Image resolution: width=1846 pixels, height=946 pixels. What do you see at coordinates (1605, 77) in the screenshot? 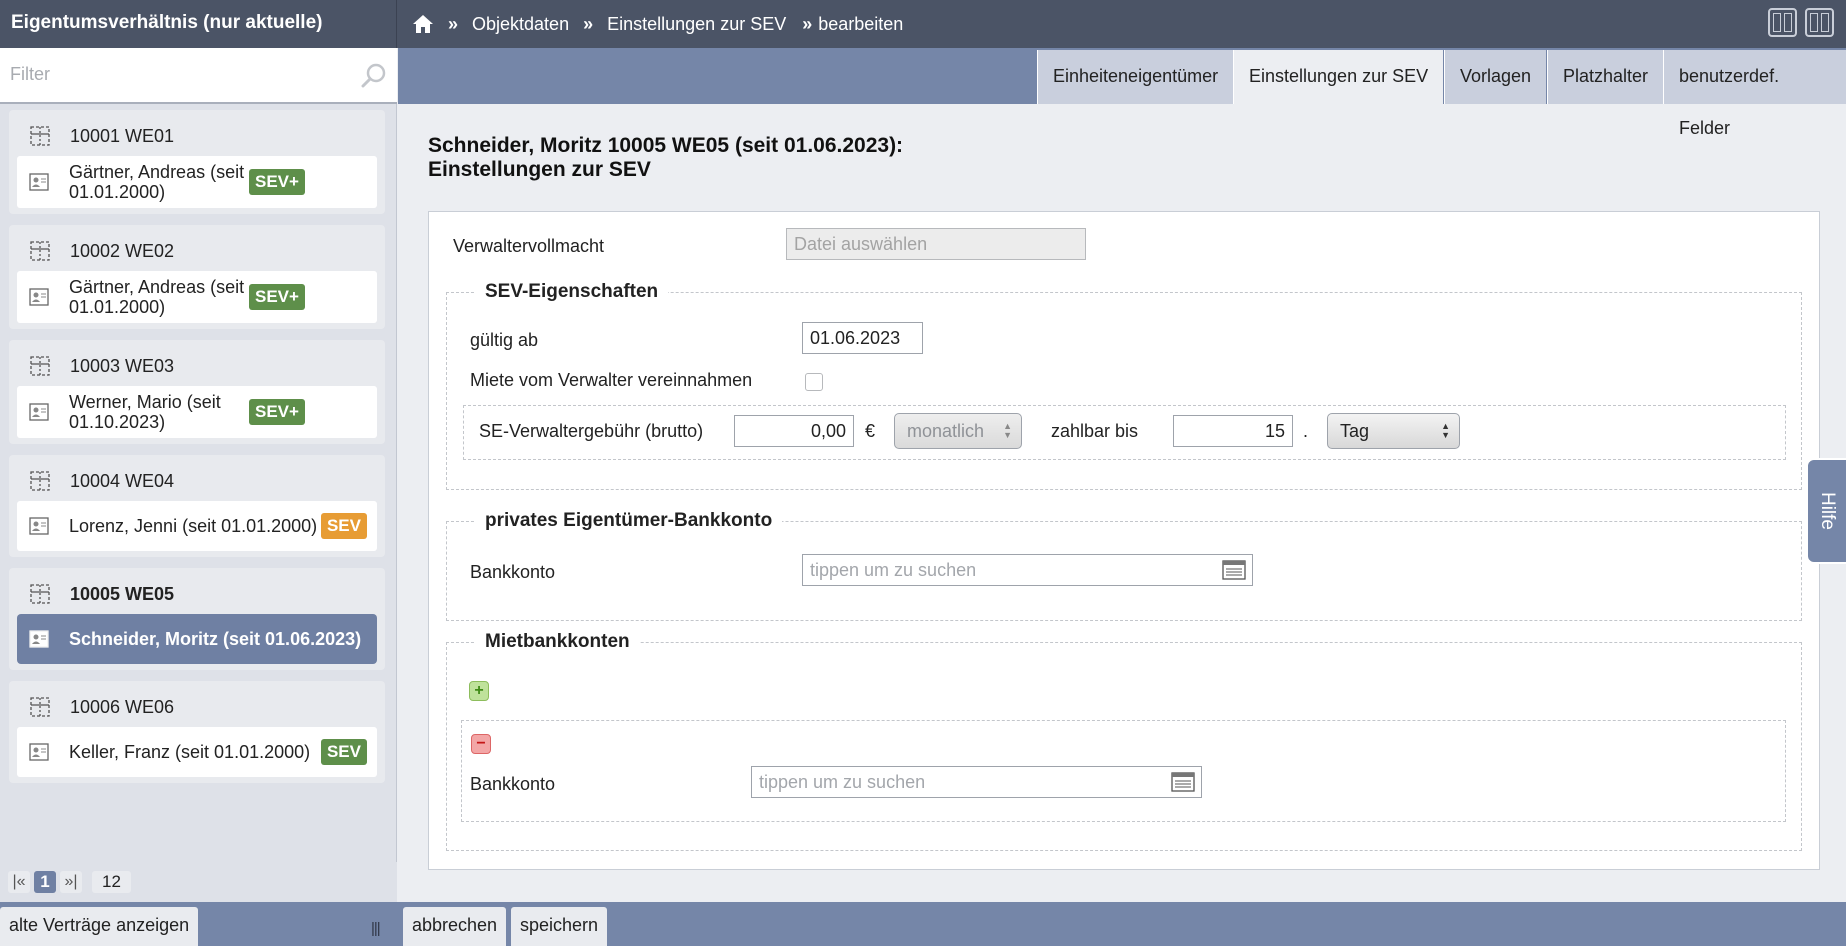
I see `tab-platzhalter: Platzhalter` at bounding box center [1605, 77].